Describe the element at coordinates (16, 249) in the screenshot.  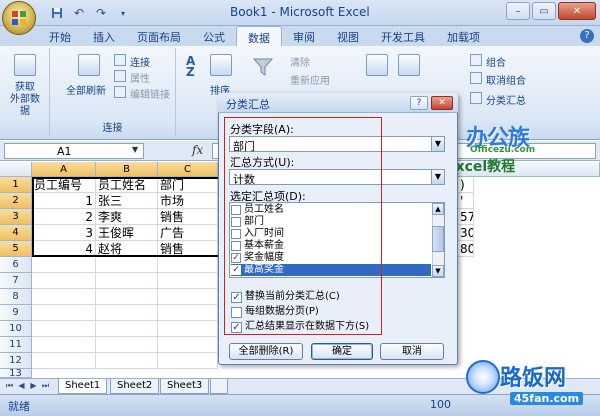
I see `row-header-5: 5` at that location.